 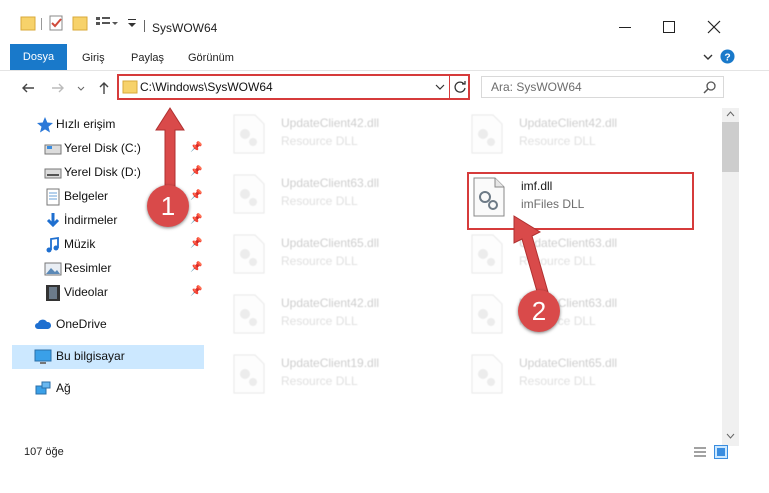 I want to click on sidebar-item-label: Videolar, so click(x=86, y=292).